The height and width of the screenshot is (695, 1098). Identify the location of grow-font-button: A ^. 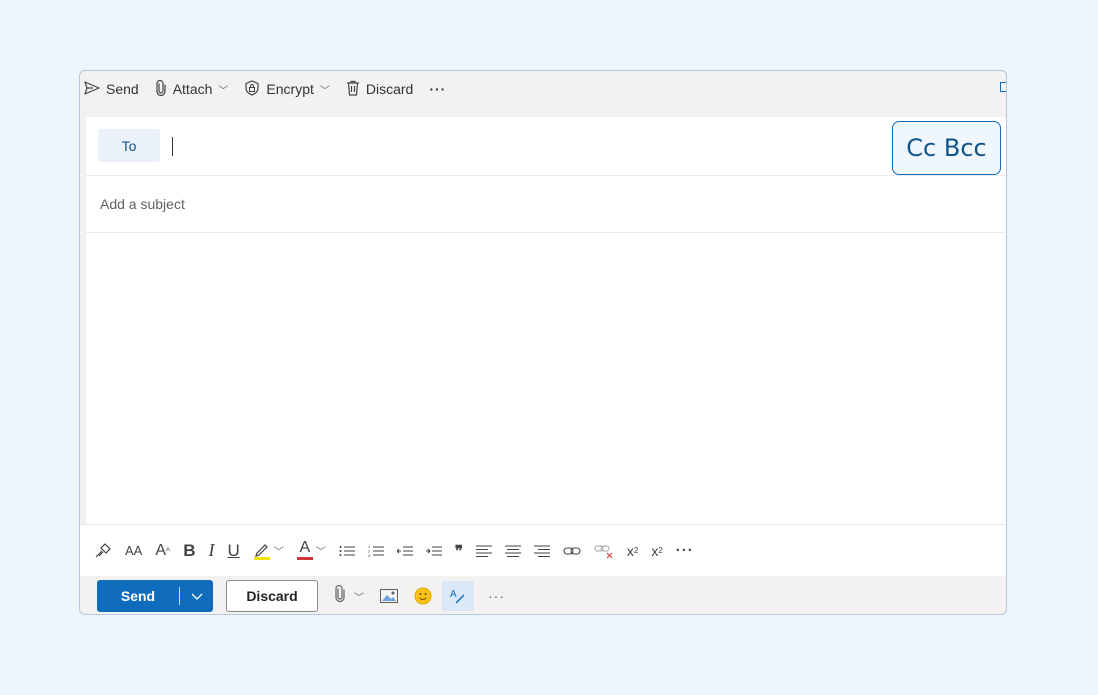
(162, 551).